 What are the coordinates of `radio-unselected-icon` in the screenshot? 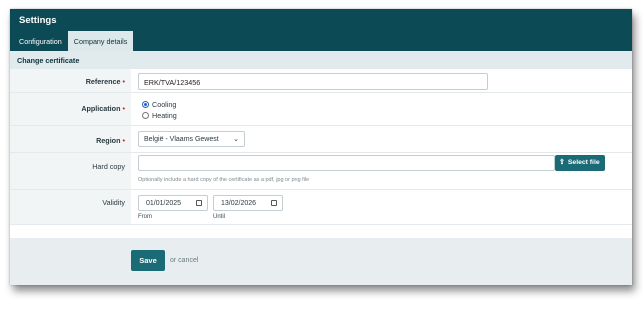 It's located at (145, 115).